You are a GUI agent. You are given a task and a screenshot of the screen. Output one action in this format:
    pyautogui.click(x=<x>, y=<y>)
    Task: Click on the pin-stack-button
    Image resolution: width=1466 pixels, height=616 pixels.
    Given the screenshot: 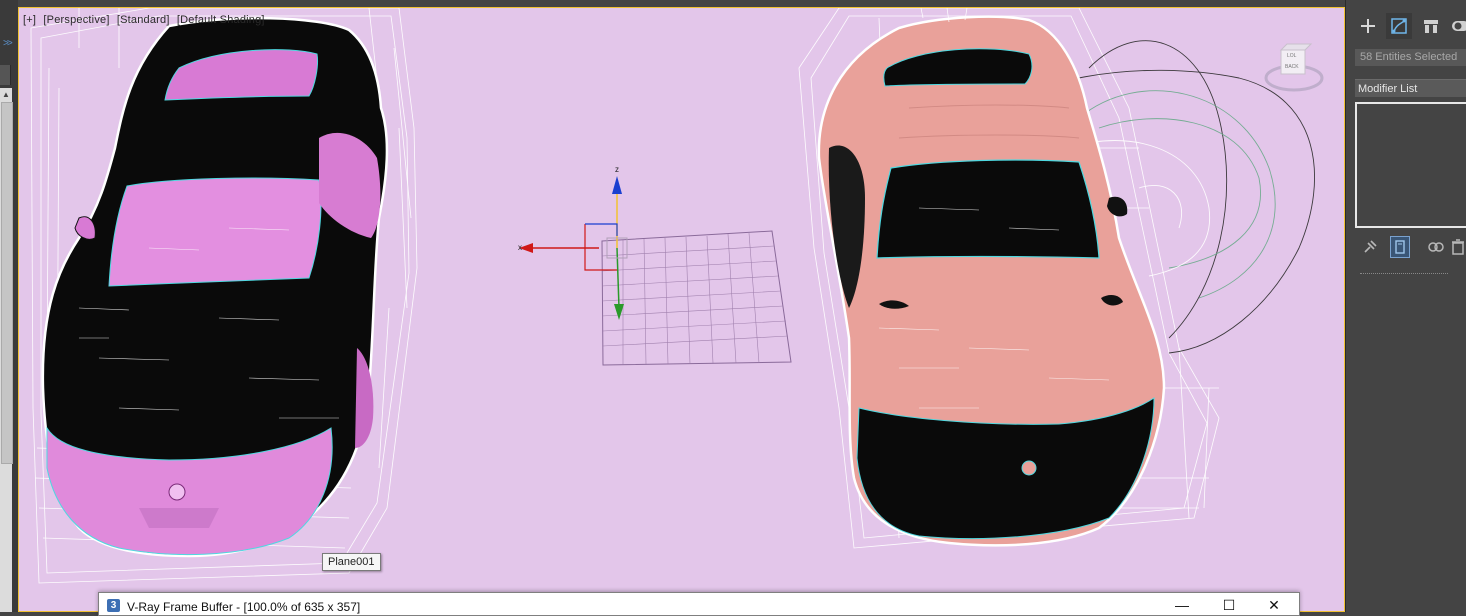 What is the action you would take?
    pyautogui.click(x=1370, y=247)
    